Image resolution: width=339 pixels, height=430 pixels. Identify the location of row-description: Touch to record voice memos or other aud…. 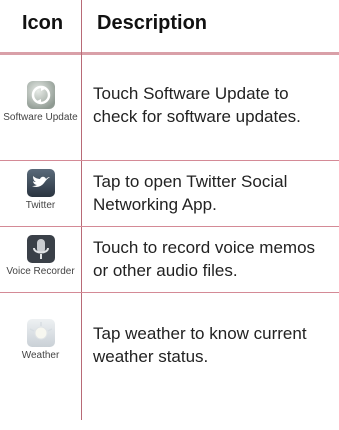
(204, 259).